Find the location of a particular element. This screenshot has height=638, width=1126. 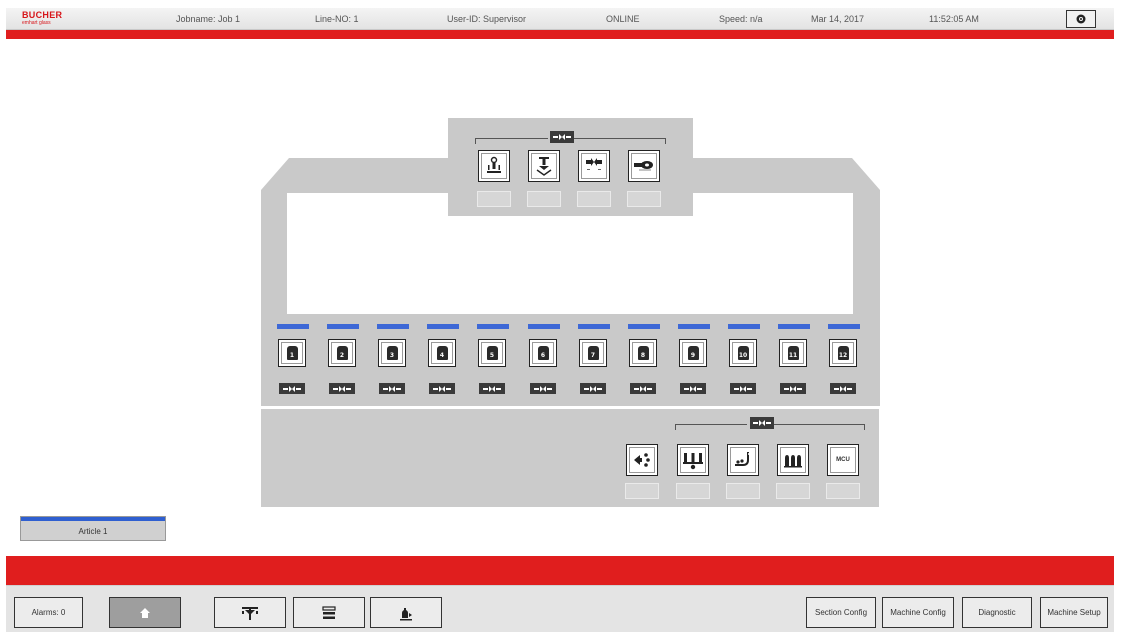

alarms-button: Alarms: 0 is located at coordinates (48, 612).